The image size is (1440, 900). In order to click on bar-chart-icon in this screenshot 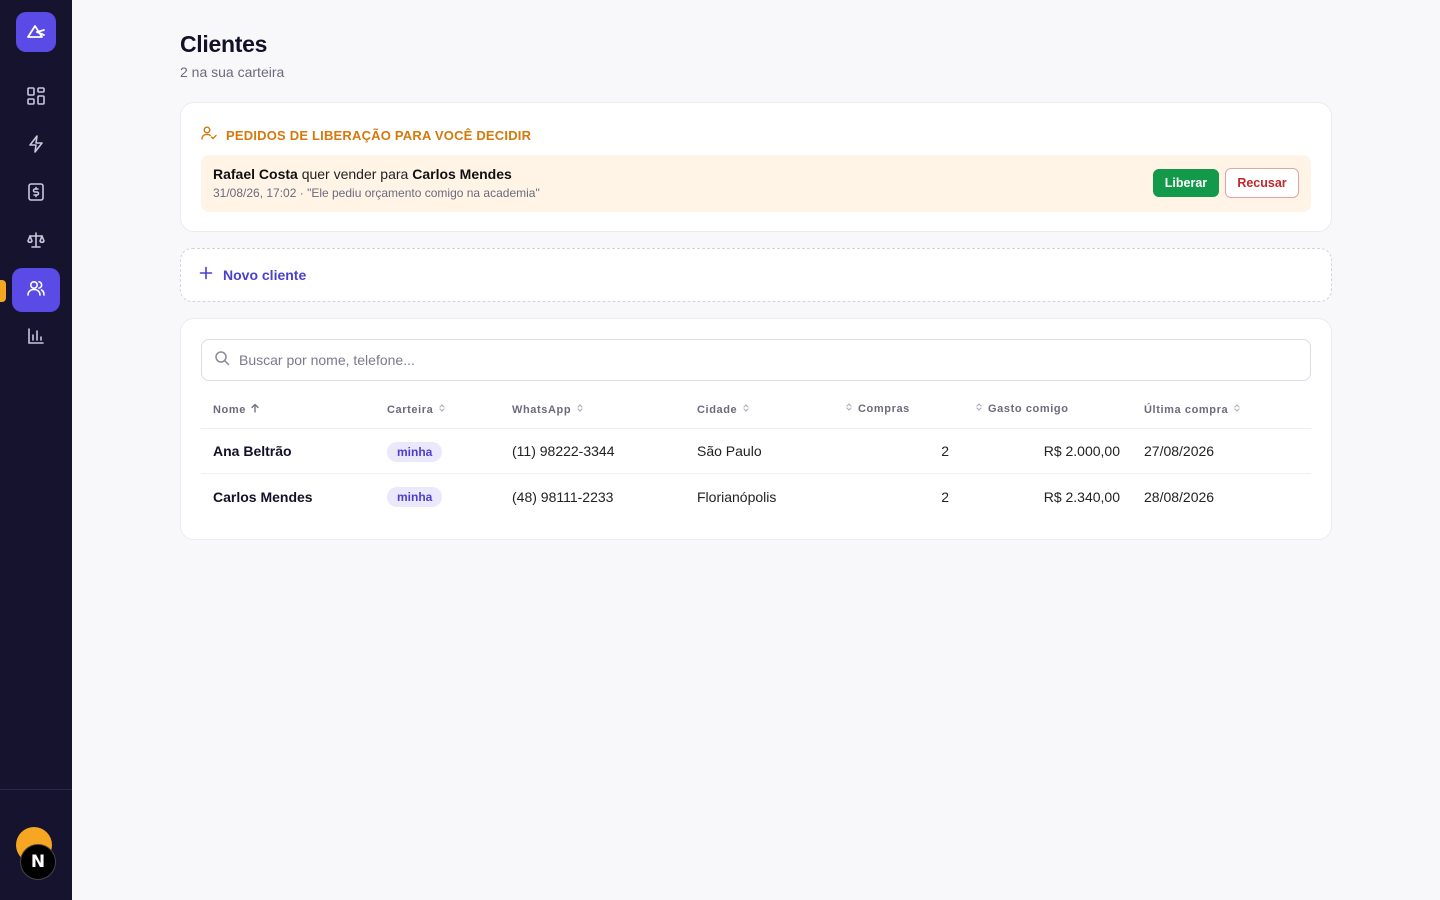, I will do `click(36, 338)`.